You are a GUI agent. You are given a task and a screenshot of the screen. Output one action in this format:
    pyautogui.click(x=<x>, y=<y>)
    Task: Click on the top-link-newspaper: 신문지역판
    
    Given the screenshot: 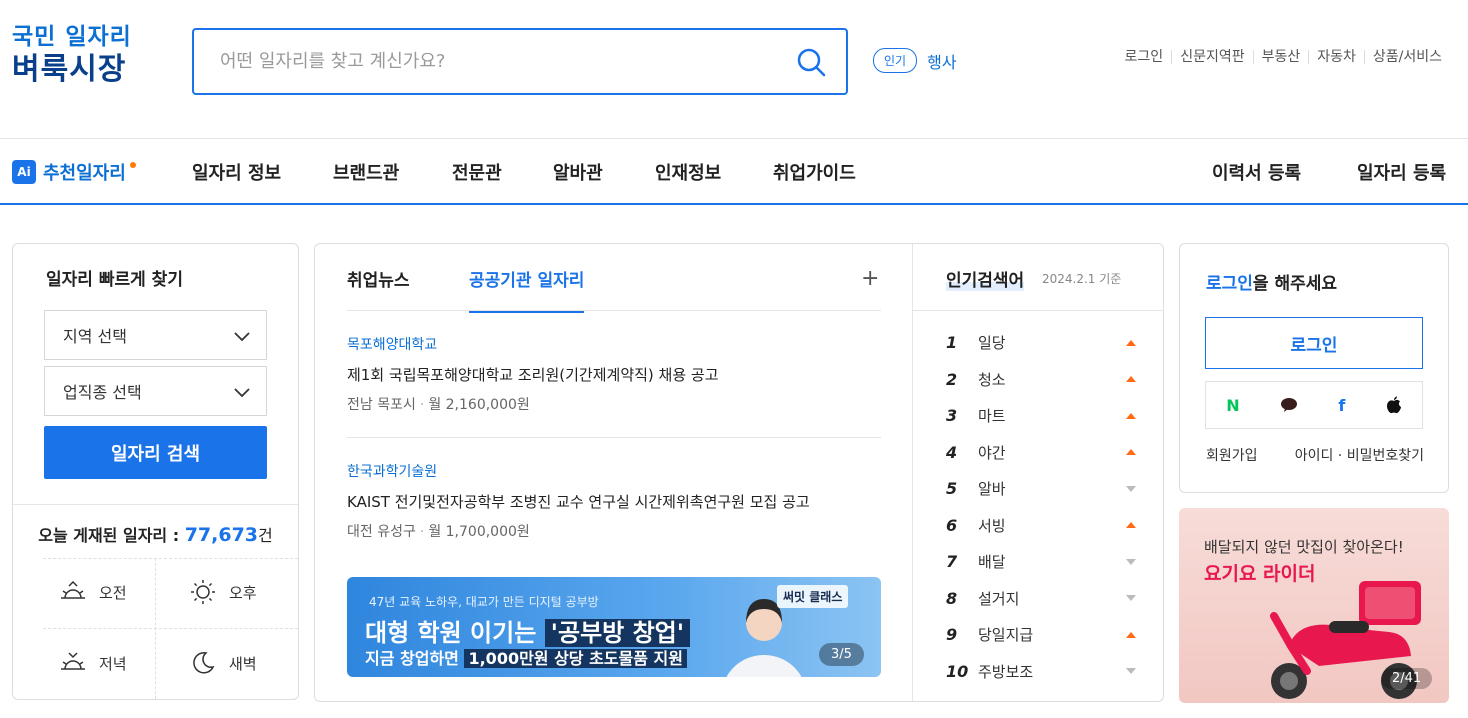 What is the action you would take?
    pyautogui.click(x=1211, y=57)
    